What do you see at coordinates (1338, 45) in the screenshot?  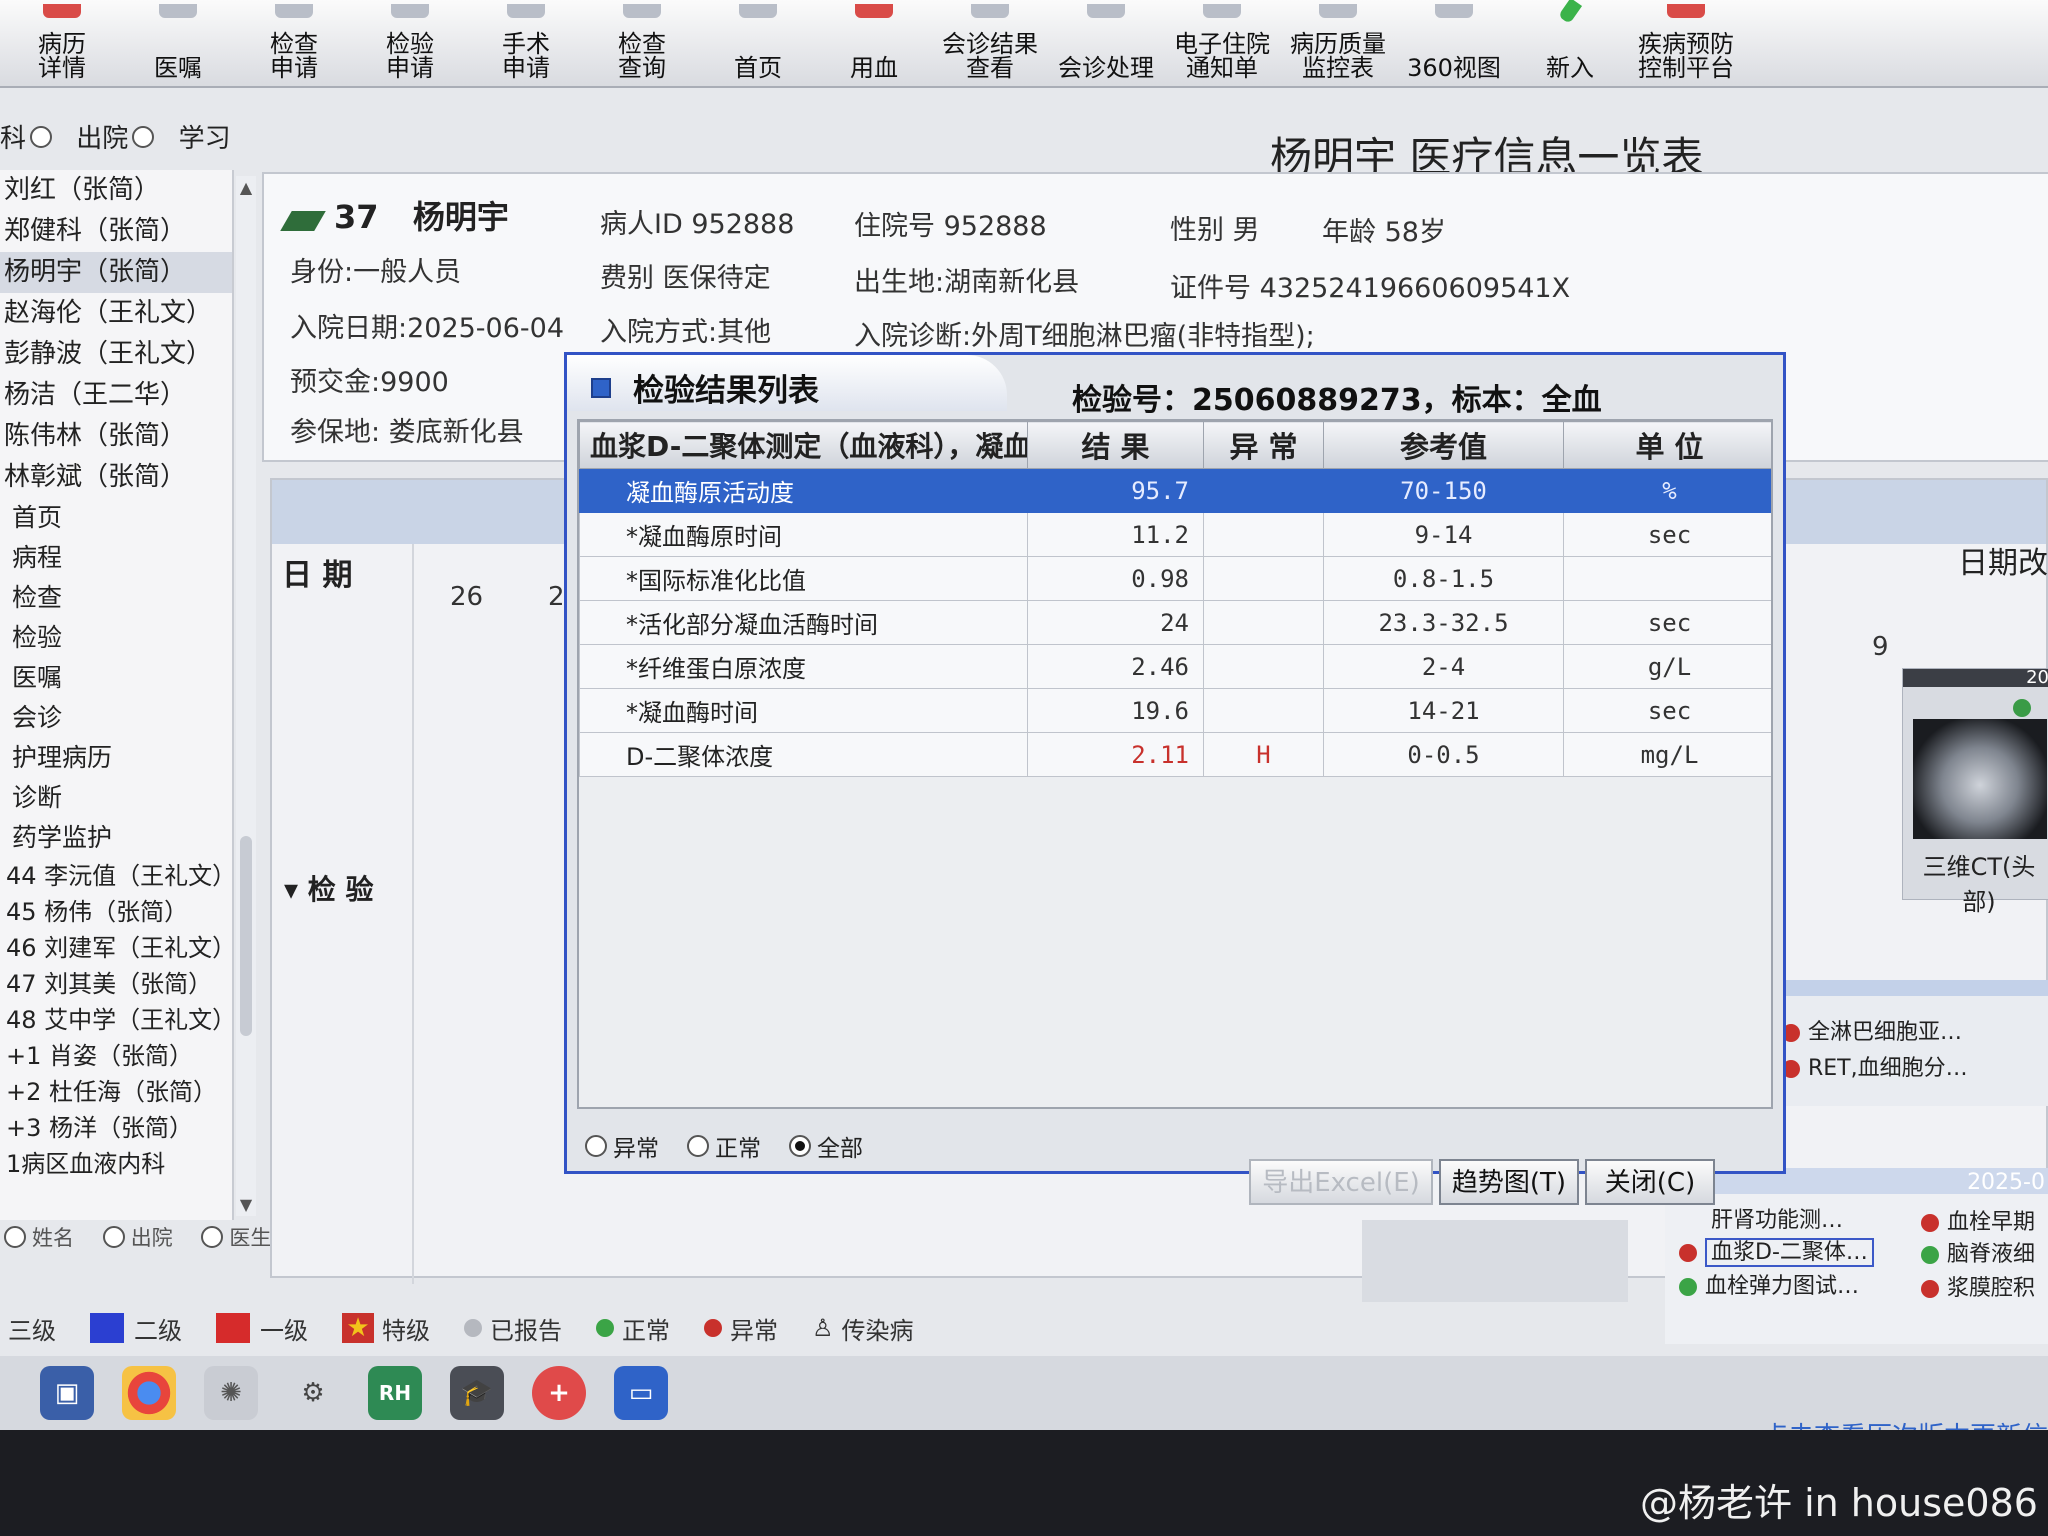 I see `toolbar-quality-monitor-button: 病历质量 监控表` at bounding box center [1338, 45].